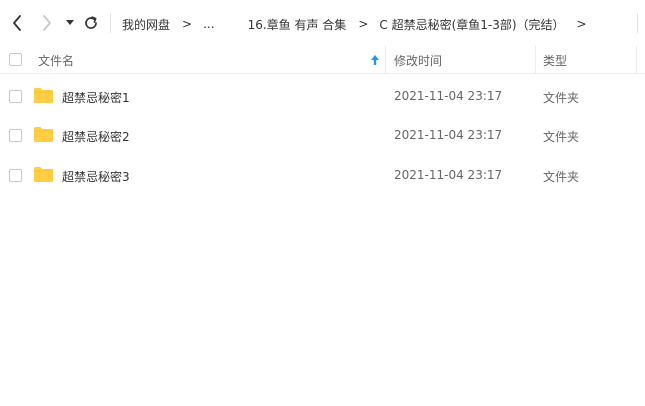  I want to click on chevron-right-icon, so click(47, 23).